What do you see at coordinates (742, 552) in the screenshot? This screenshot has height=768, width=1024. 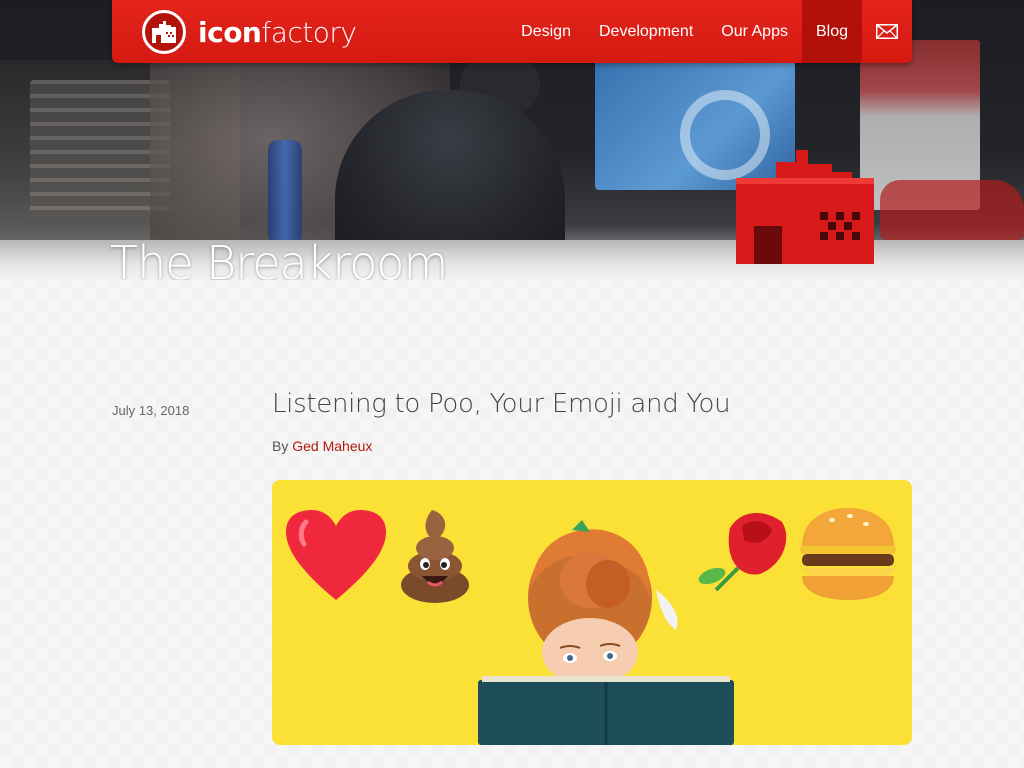 I see `rose-emoji-icon` at bounding box center [742, 552].